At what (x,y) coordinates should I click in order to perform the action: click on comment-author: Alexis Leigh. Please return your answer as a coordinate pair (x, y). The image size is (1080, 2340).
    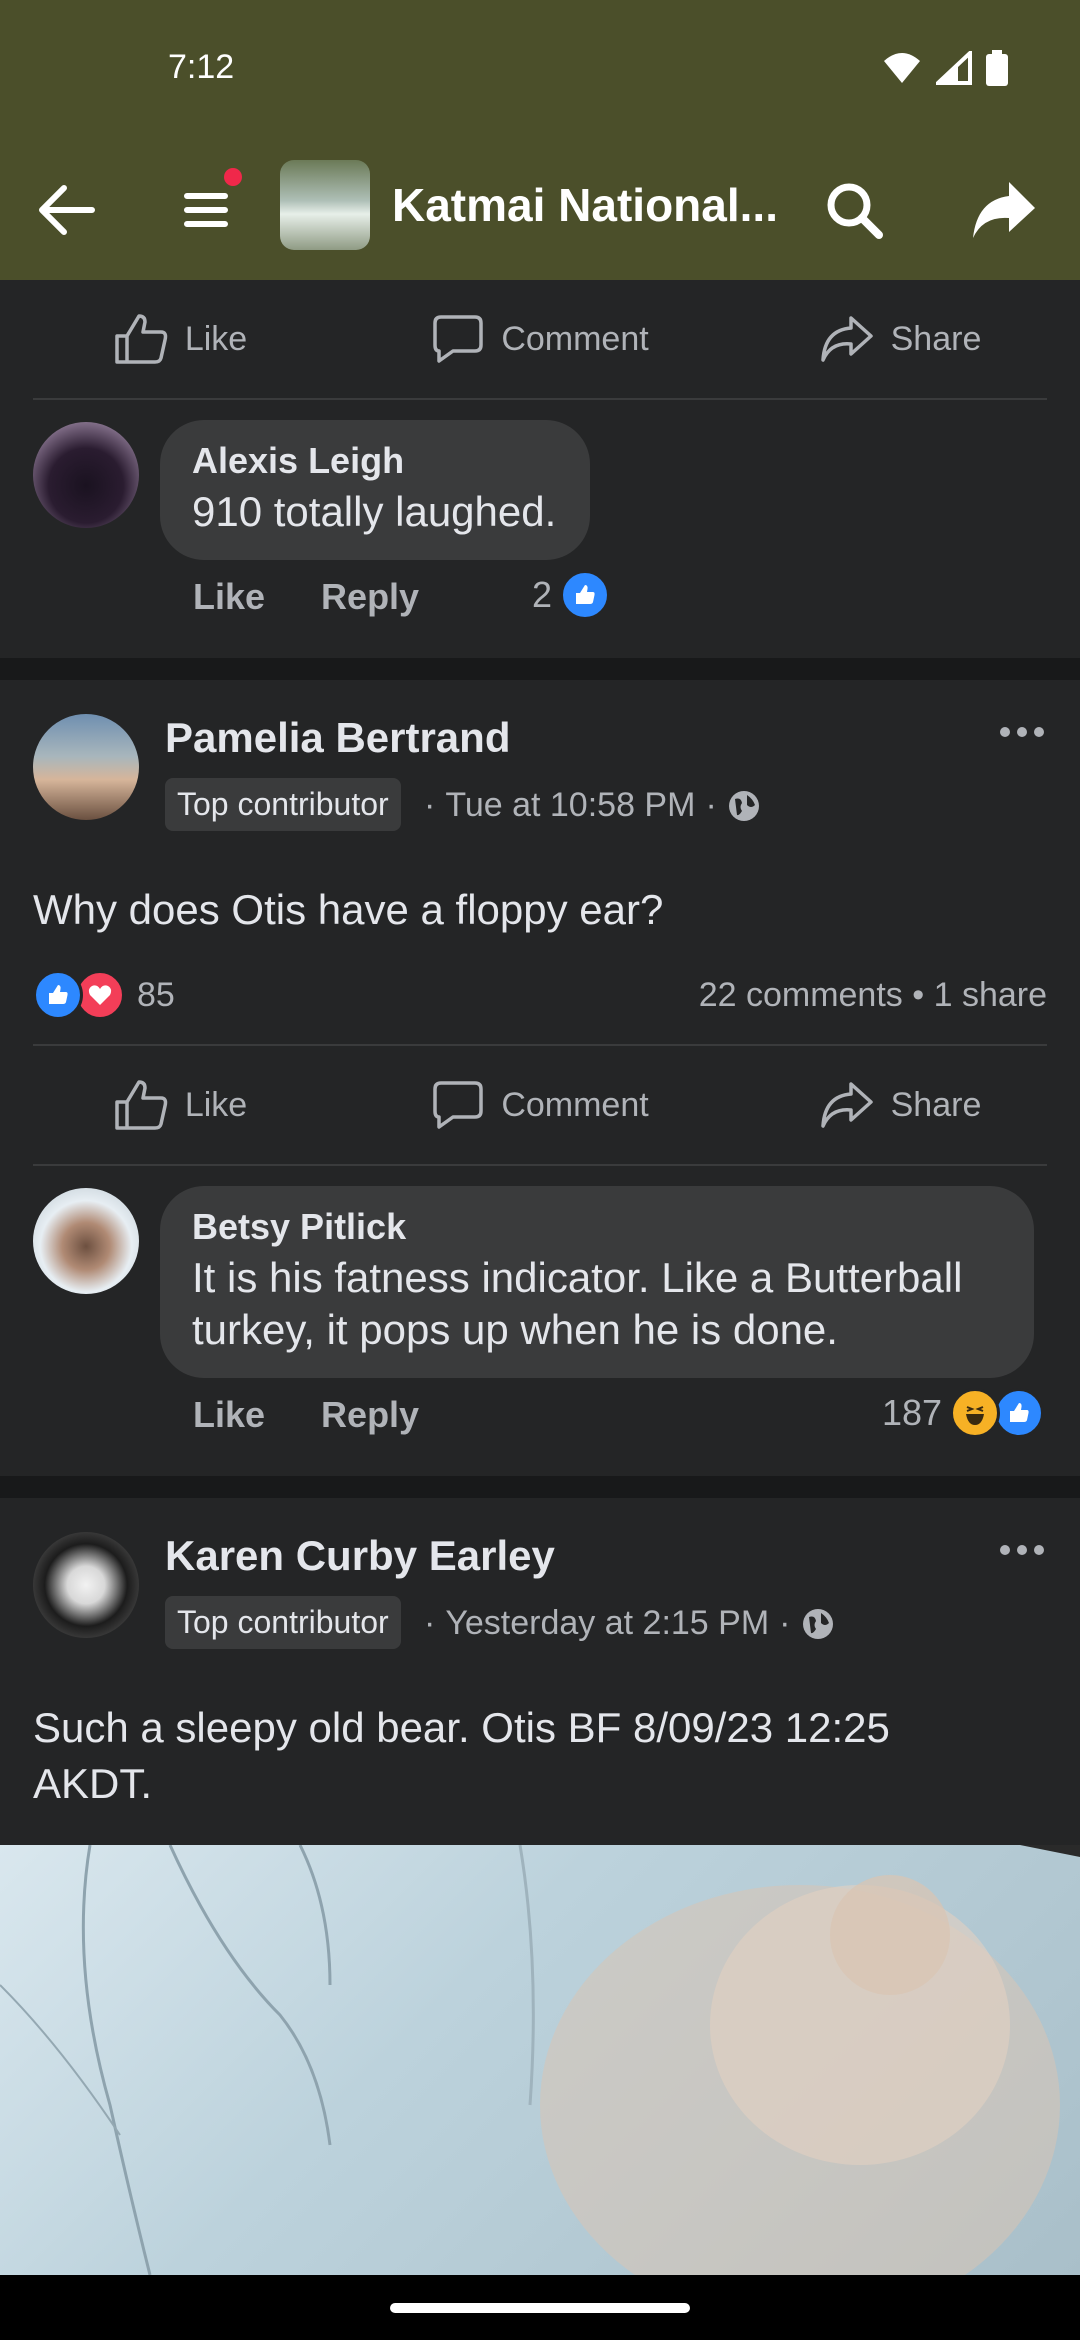
    Looking at the image, I should click on (374, 461).